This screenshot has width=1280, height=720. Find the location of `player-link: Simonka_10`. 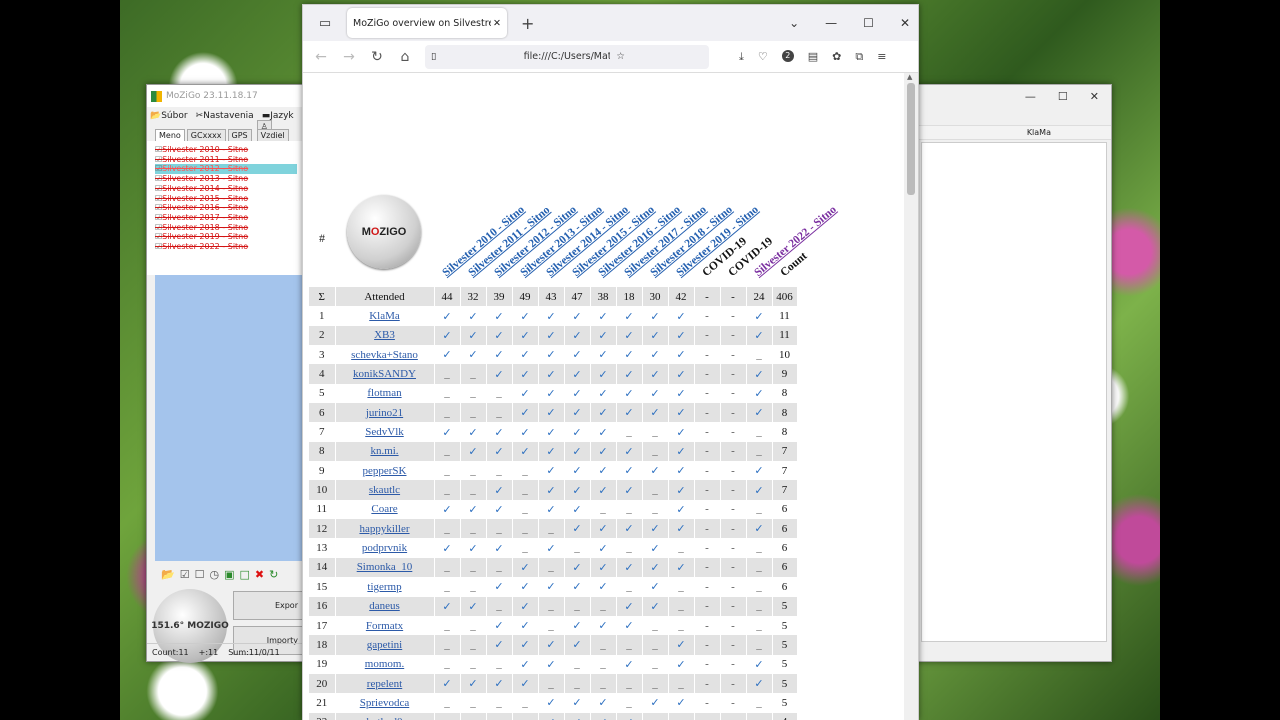

player-link: Simonka_10 is located at coordinates (385, 567).